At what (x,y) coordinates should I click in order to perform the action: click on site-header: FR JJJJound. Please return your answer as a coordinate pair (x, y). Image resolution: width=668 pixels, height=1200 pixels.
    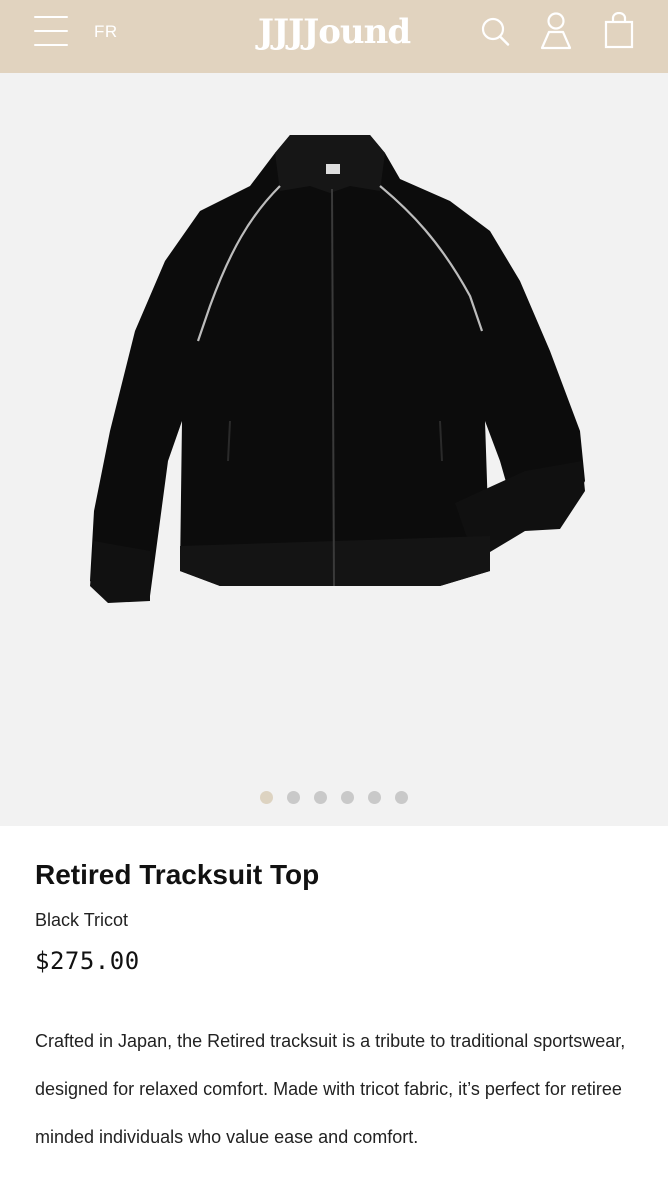
    Looking at the image, I should click on (334, 36).